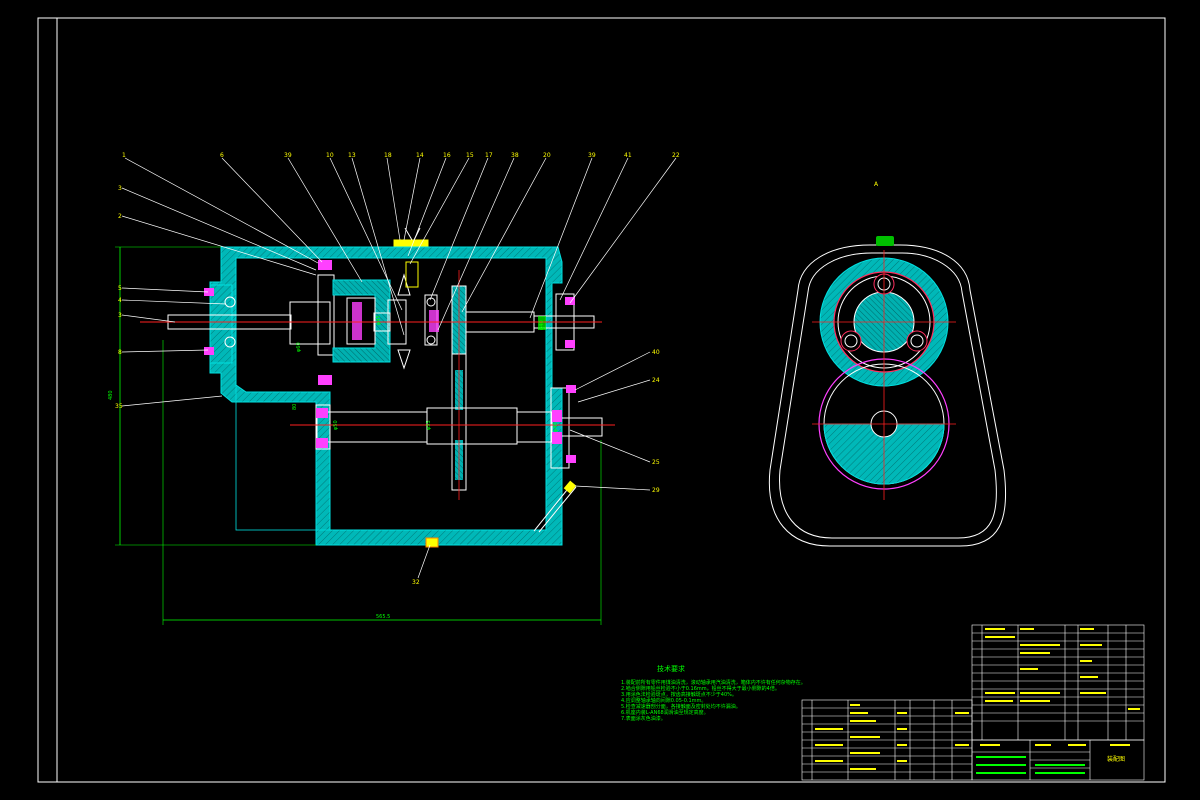 The width and height of the screenshot is (1200, 800). Describe the element at coordinates (119, 406) in the screenshot. I see `svg-text: 35` at that location.